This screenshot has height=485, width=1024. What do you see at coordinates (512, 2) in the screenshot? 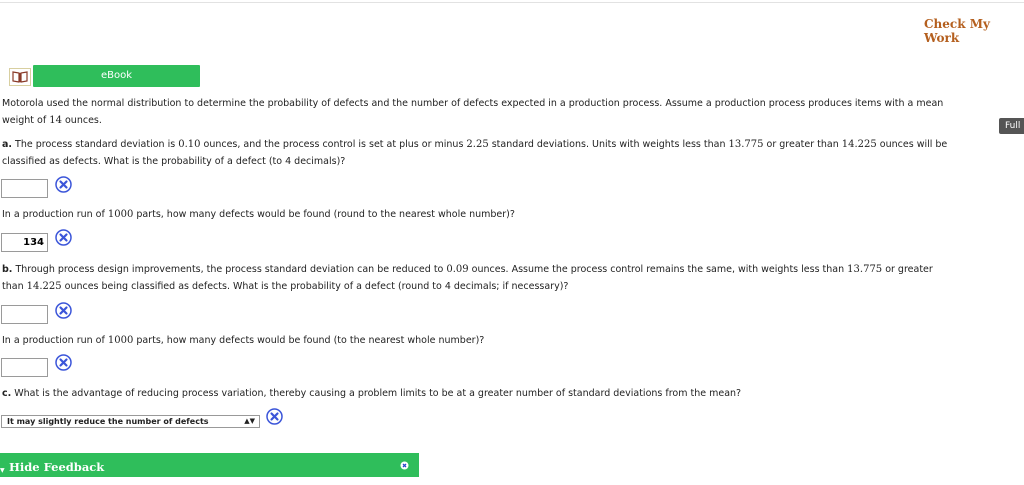
I see `top-divider` at bounding box center [512, 2].